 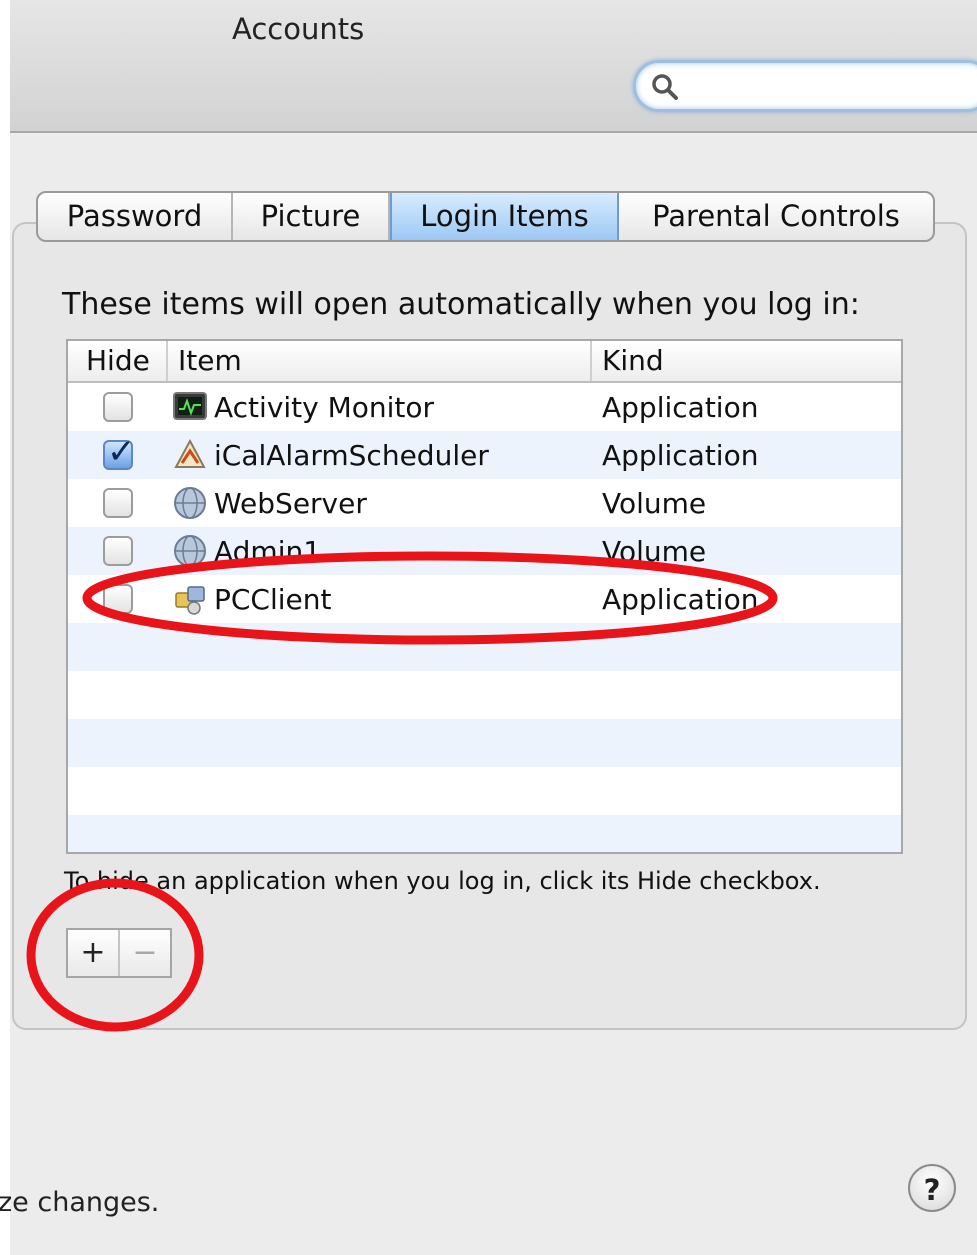 I want to click on activity-monitor-icon, so click(x=190, y=406).